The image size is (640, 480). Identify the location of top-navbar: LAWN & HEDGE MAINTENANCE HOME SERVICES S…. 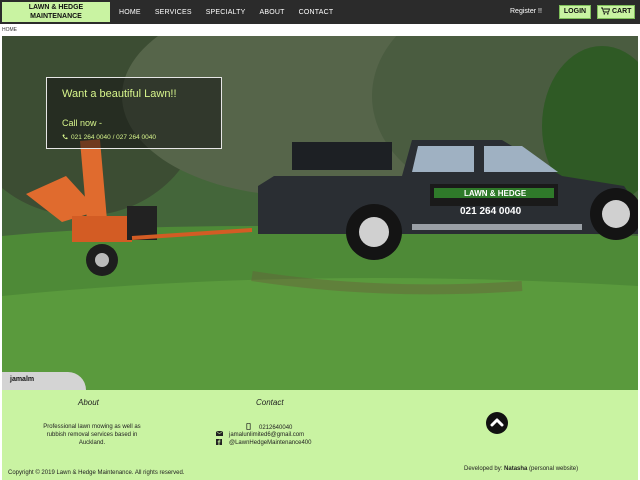
(320, 12).